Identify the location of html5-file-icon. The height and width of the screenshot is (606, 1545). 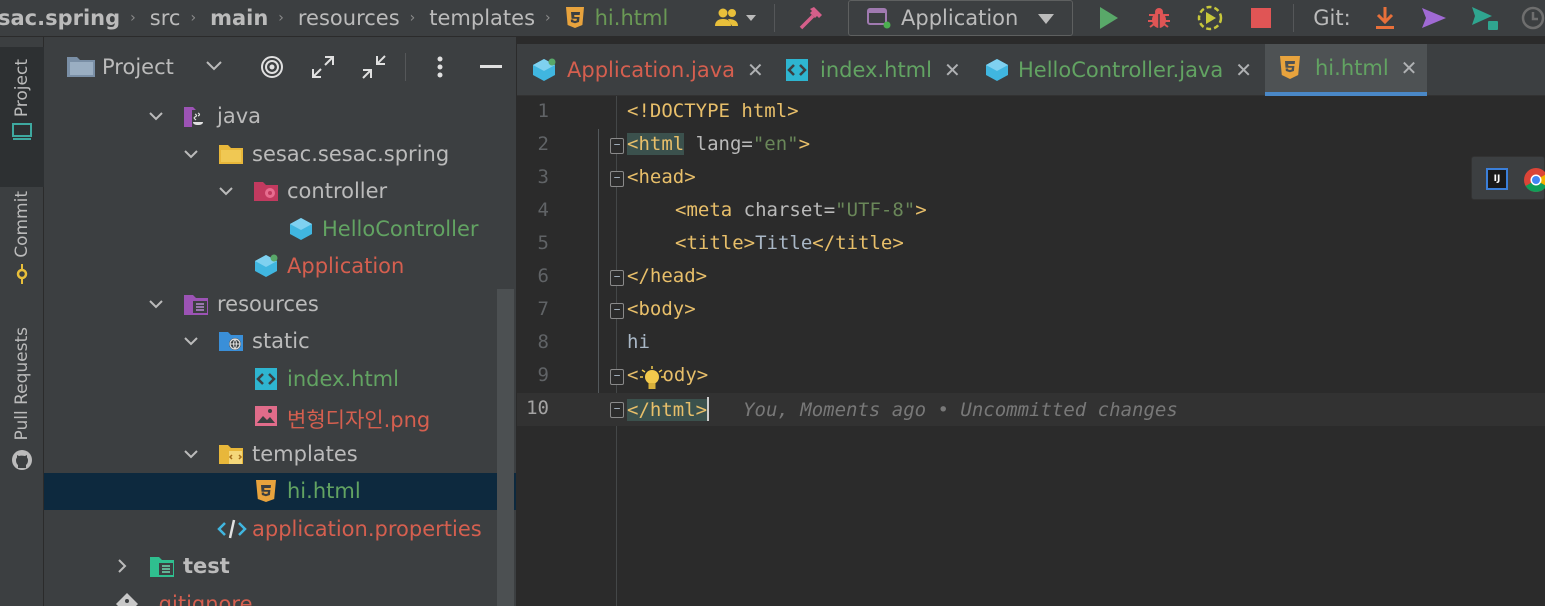
(266, 491).